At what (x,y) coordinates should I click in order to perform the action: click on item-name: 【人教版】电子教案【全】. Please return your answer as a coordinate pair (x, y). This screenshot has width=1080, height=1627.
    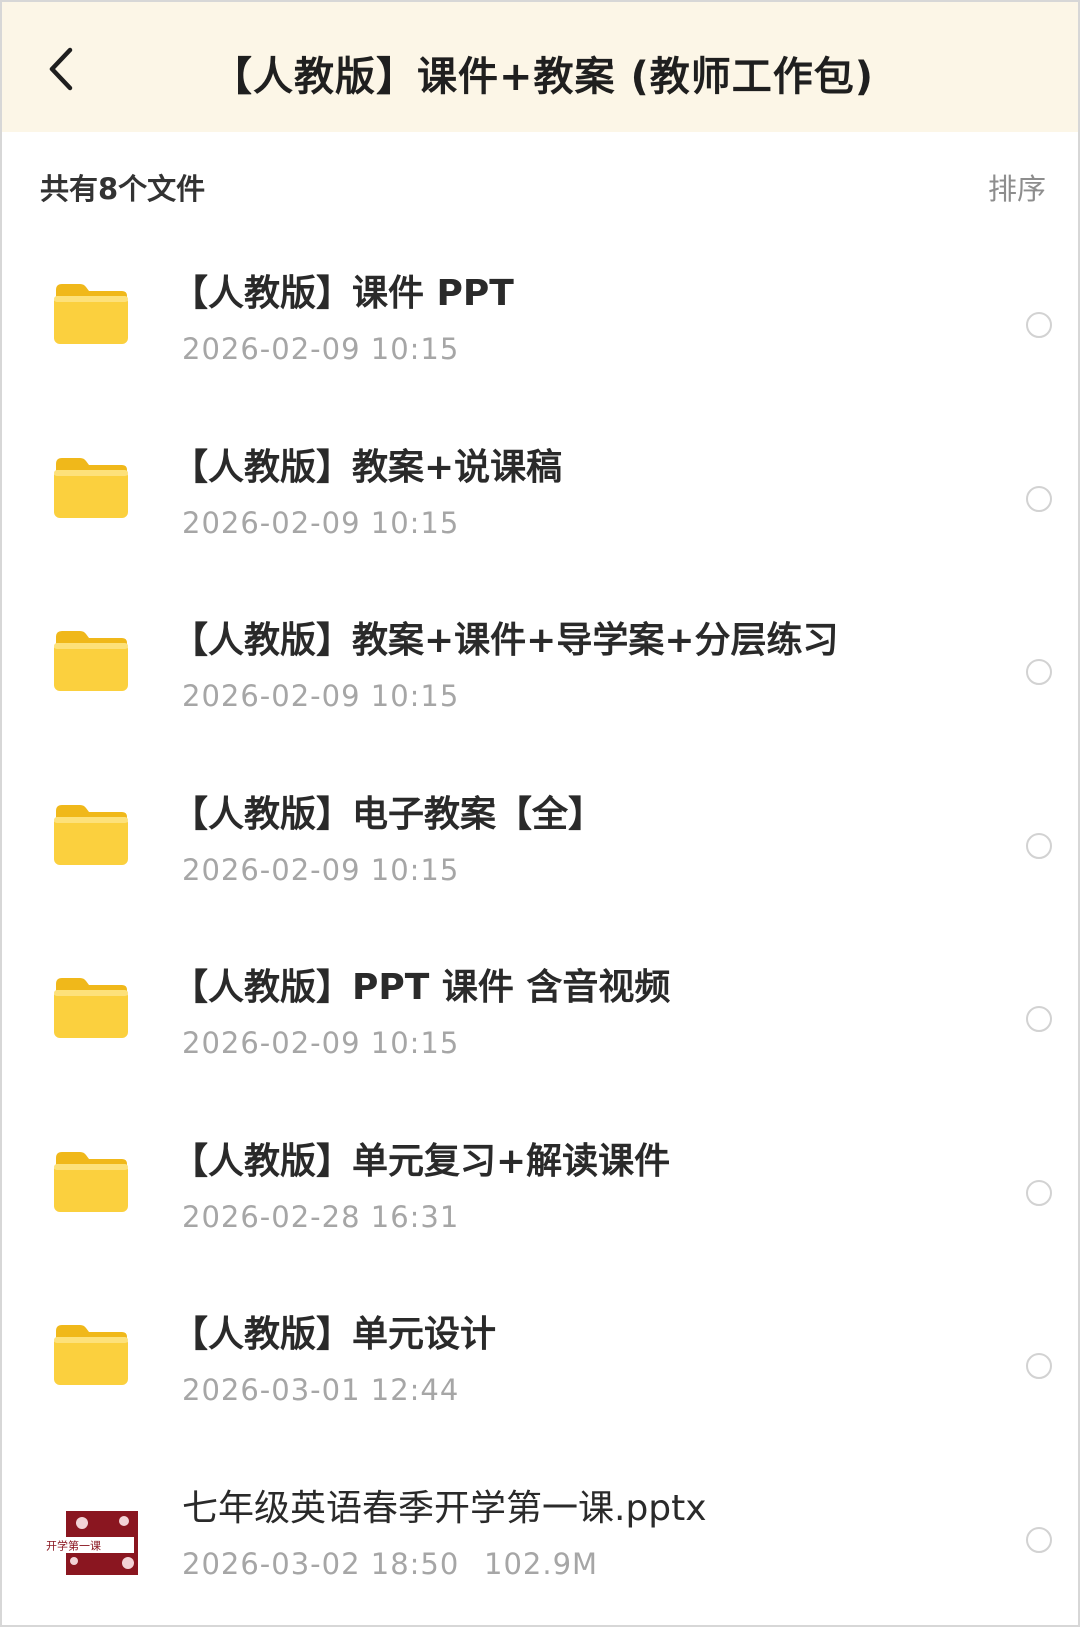
    Looking at the image, I should click on (388, 814).